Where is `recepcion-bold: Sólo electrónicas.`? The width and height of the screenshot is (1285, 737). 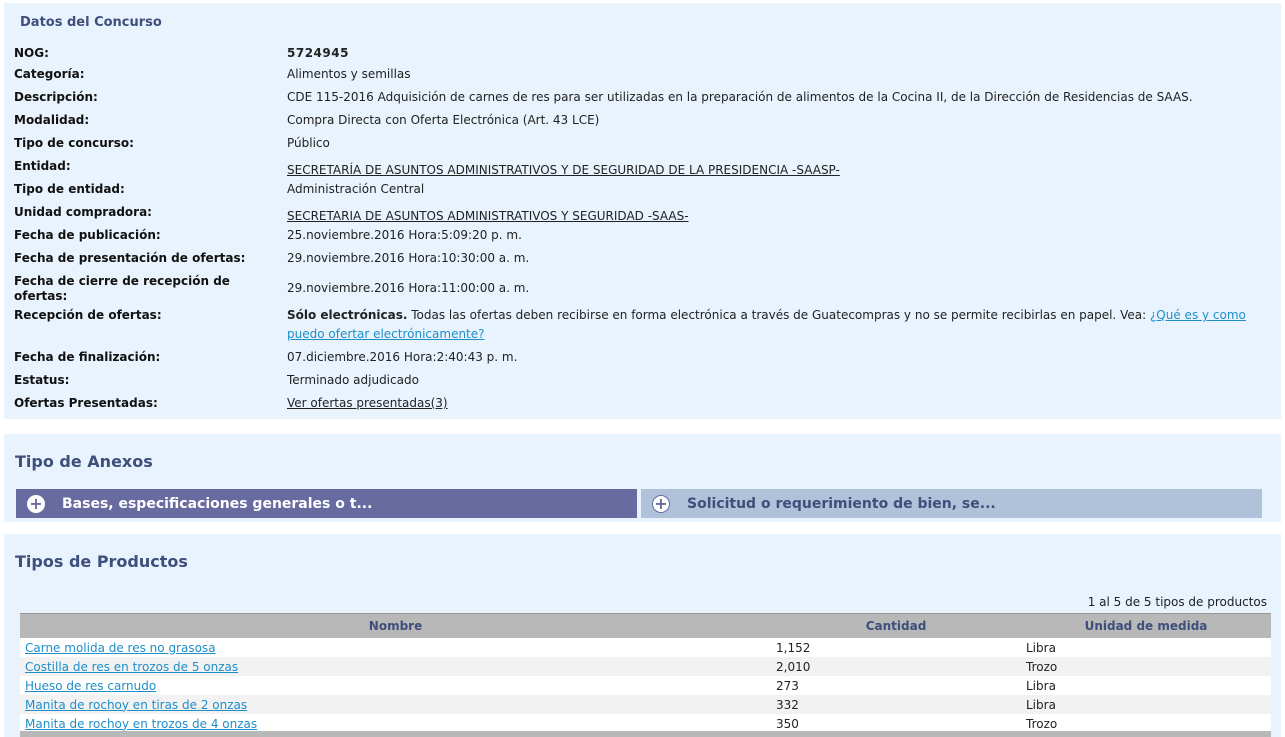 recepcion-bold: Sólo electrónicas. is located at coordinates (347, 315).